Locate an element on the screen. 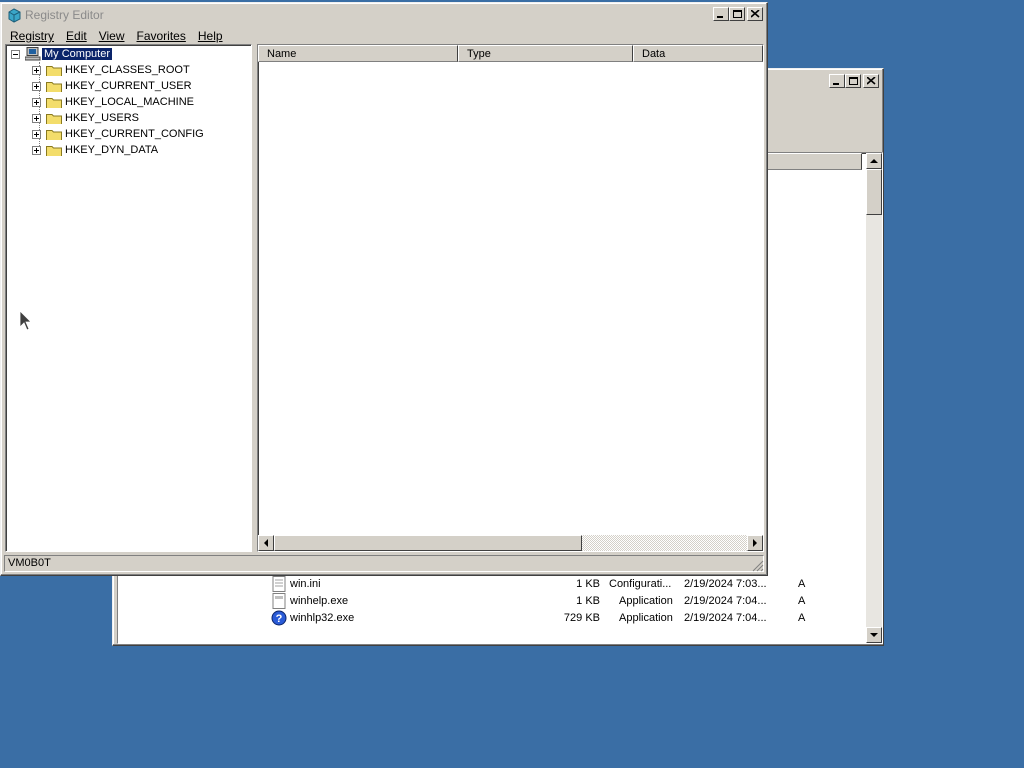 The width and height of the screenshot is (1024, 768). tree-item-hkdd: HKEY_DYN_DATA is located at coordinates (95, 150).